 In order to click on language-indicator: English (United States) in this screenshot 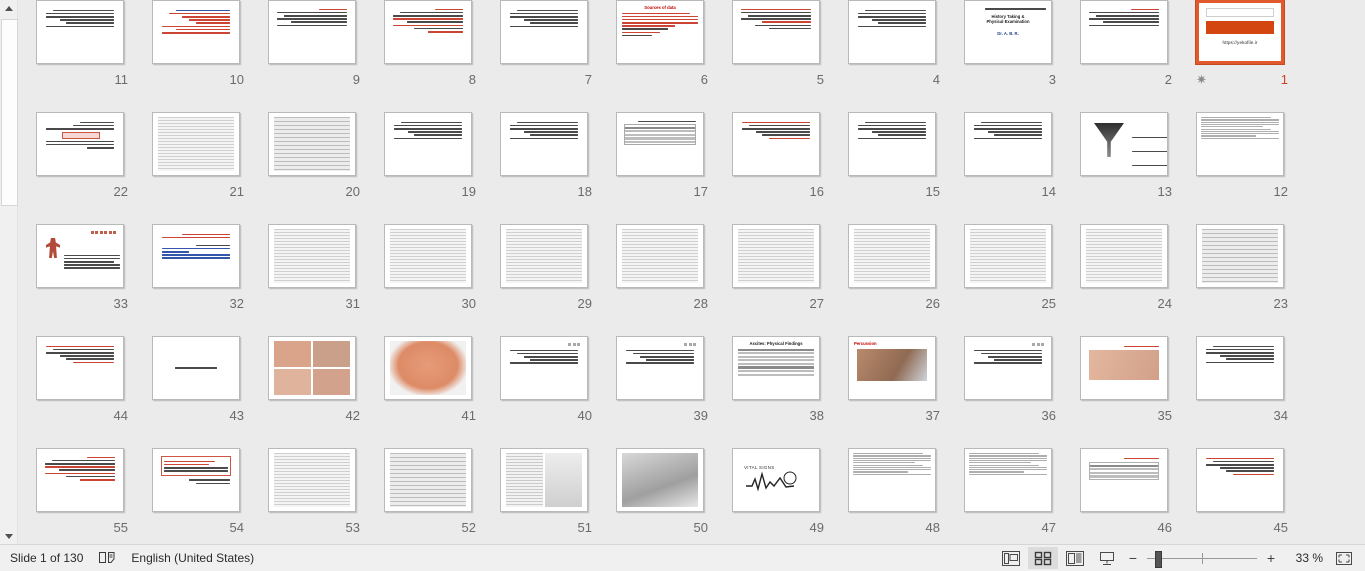, I will do `click(192, 558)`.